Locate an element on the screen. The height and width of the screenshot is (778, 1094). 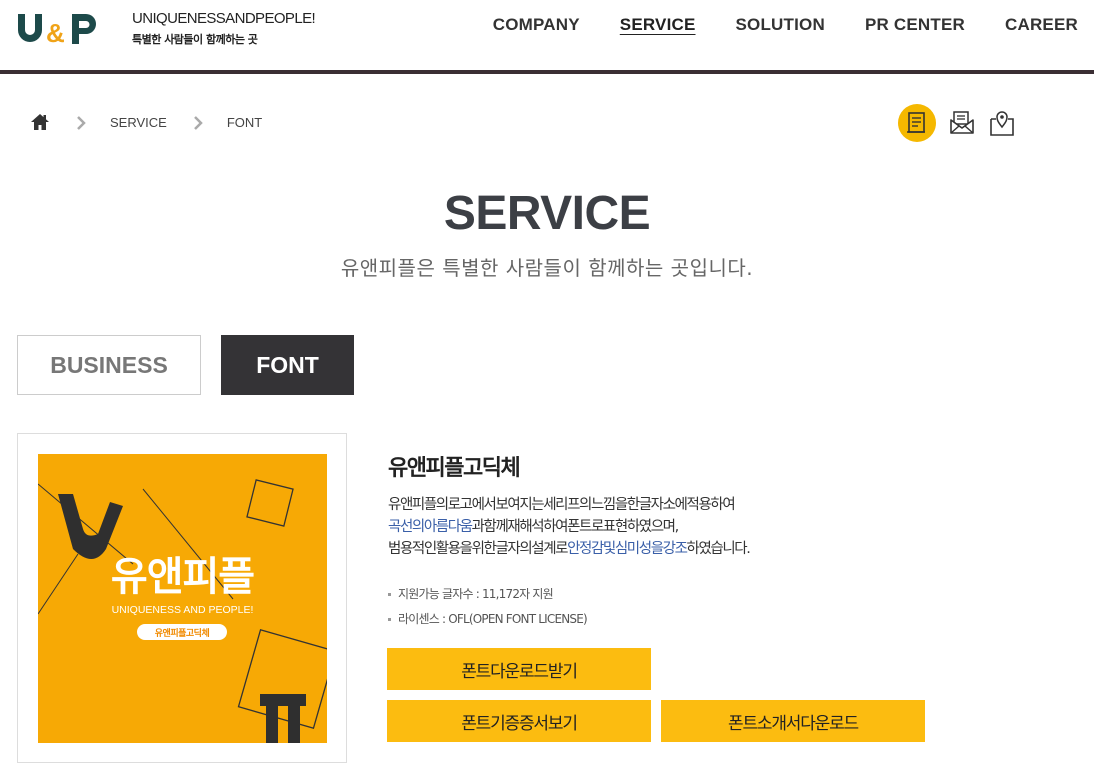
document-icon is located at coordinates (916, 122).